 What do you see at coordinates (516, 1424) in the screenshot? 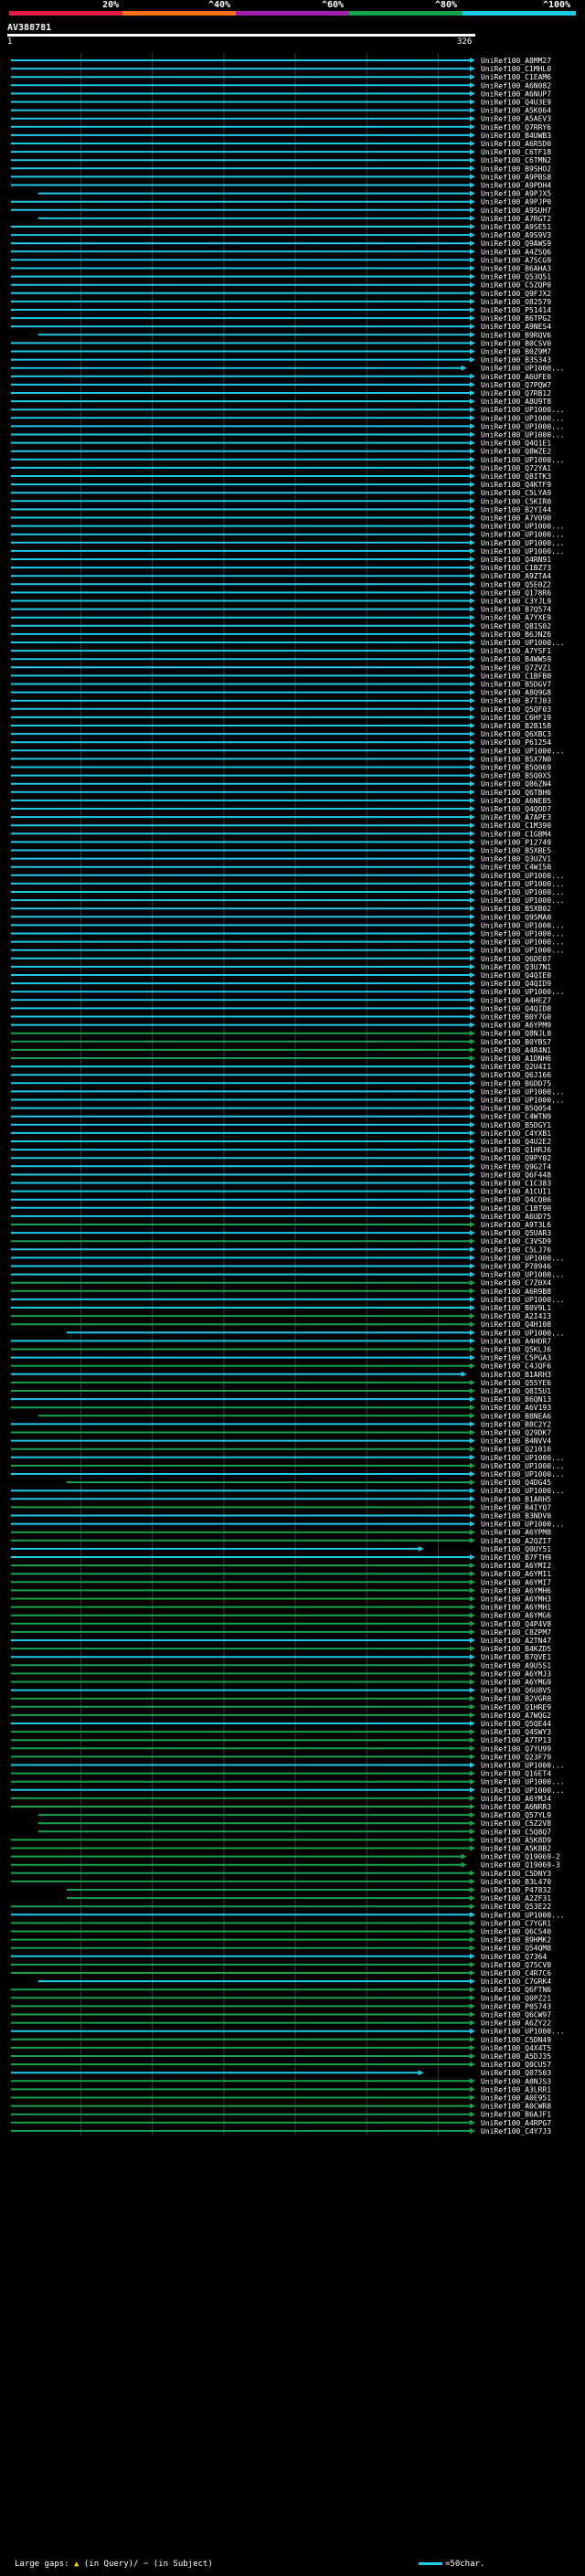
I see `hit-name-link: UniRef100_B8C2Y2` at bounding box center [516, 1424].